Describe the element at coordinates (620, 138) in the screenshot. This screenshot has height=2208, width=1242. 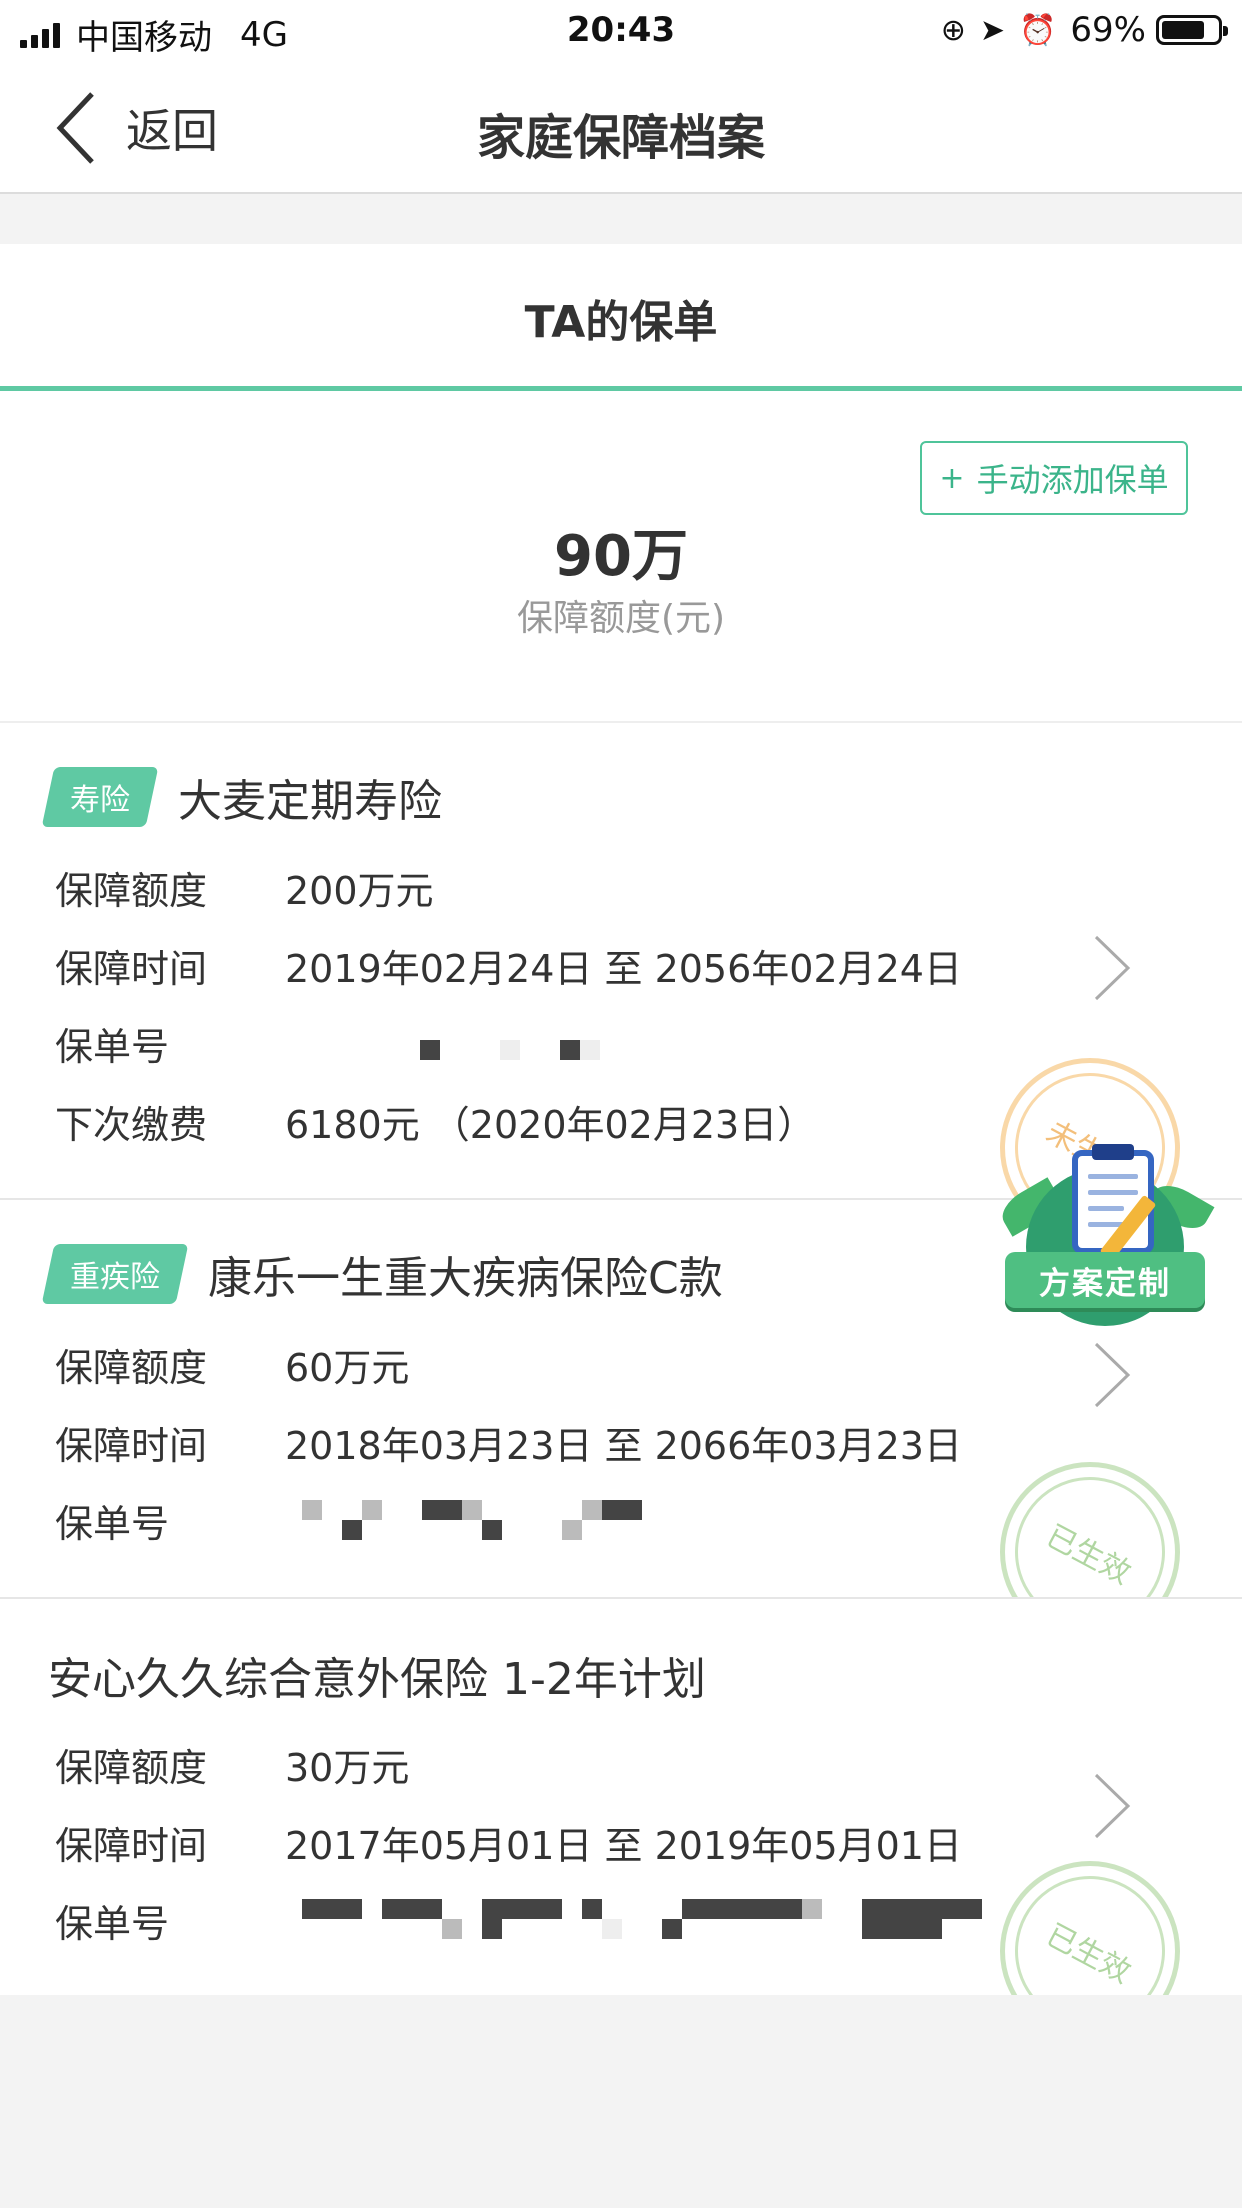
I see `page-title: 家庭保障档案` at that location.